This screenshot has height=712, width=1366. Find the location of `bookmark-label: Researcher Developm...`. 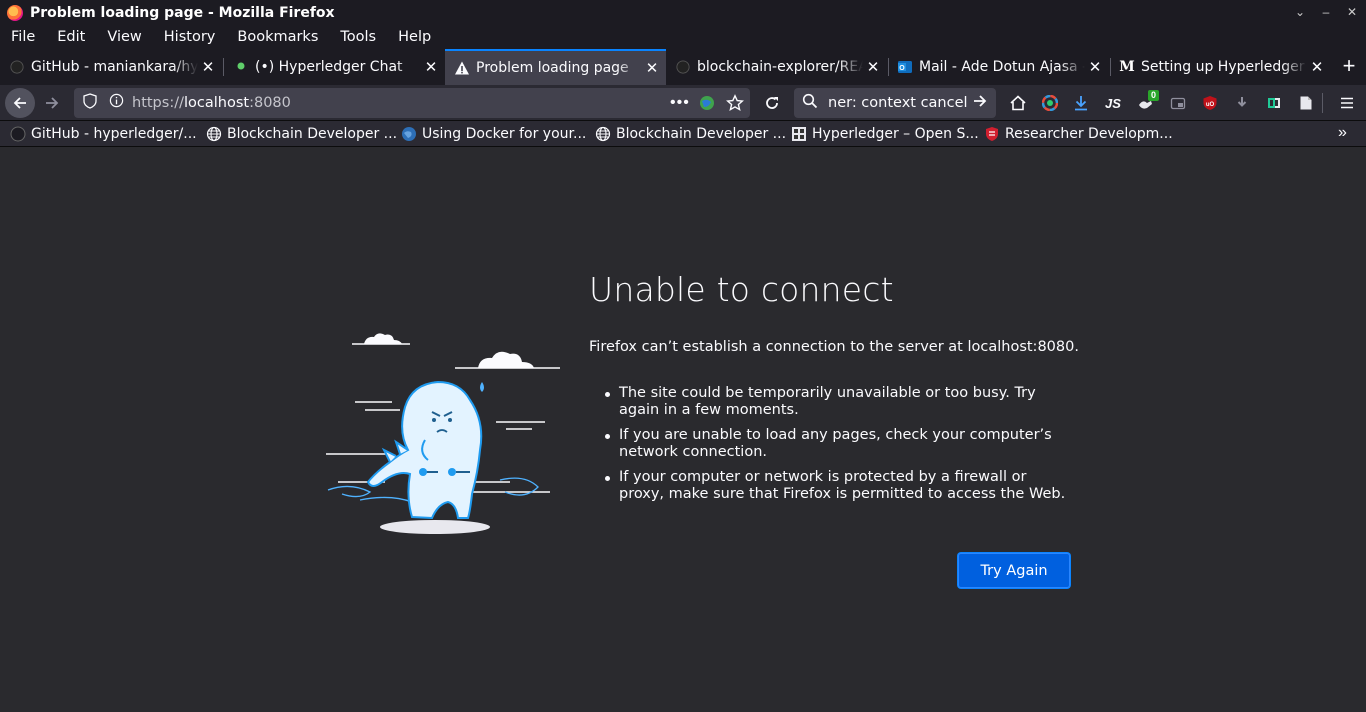

bookmark-label: Researcher Developm... is located at coordinates (1089, 134).